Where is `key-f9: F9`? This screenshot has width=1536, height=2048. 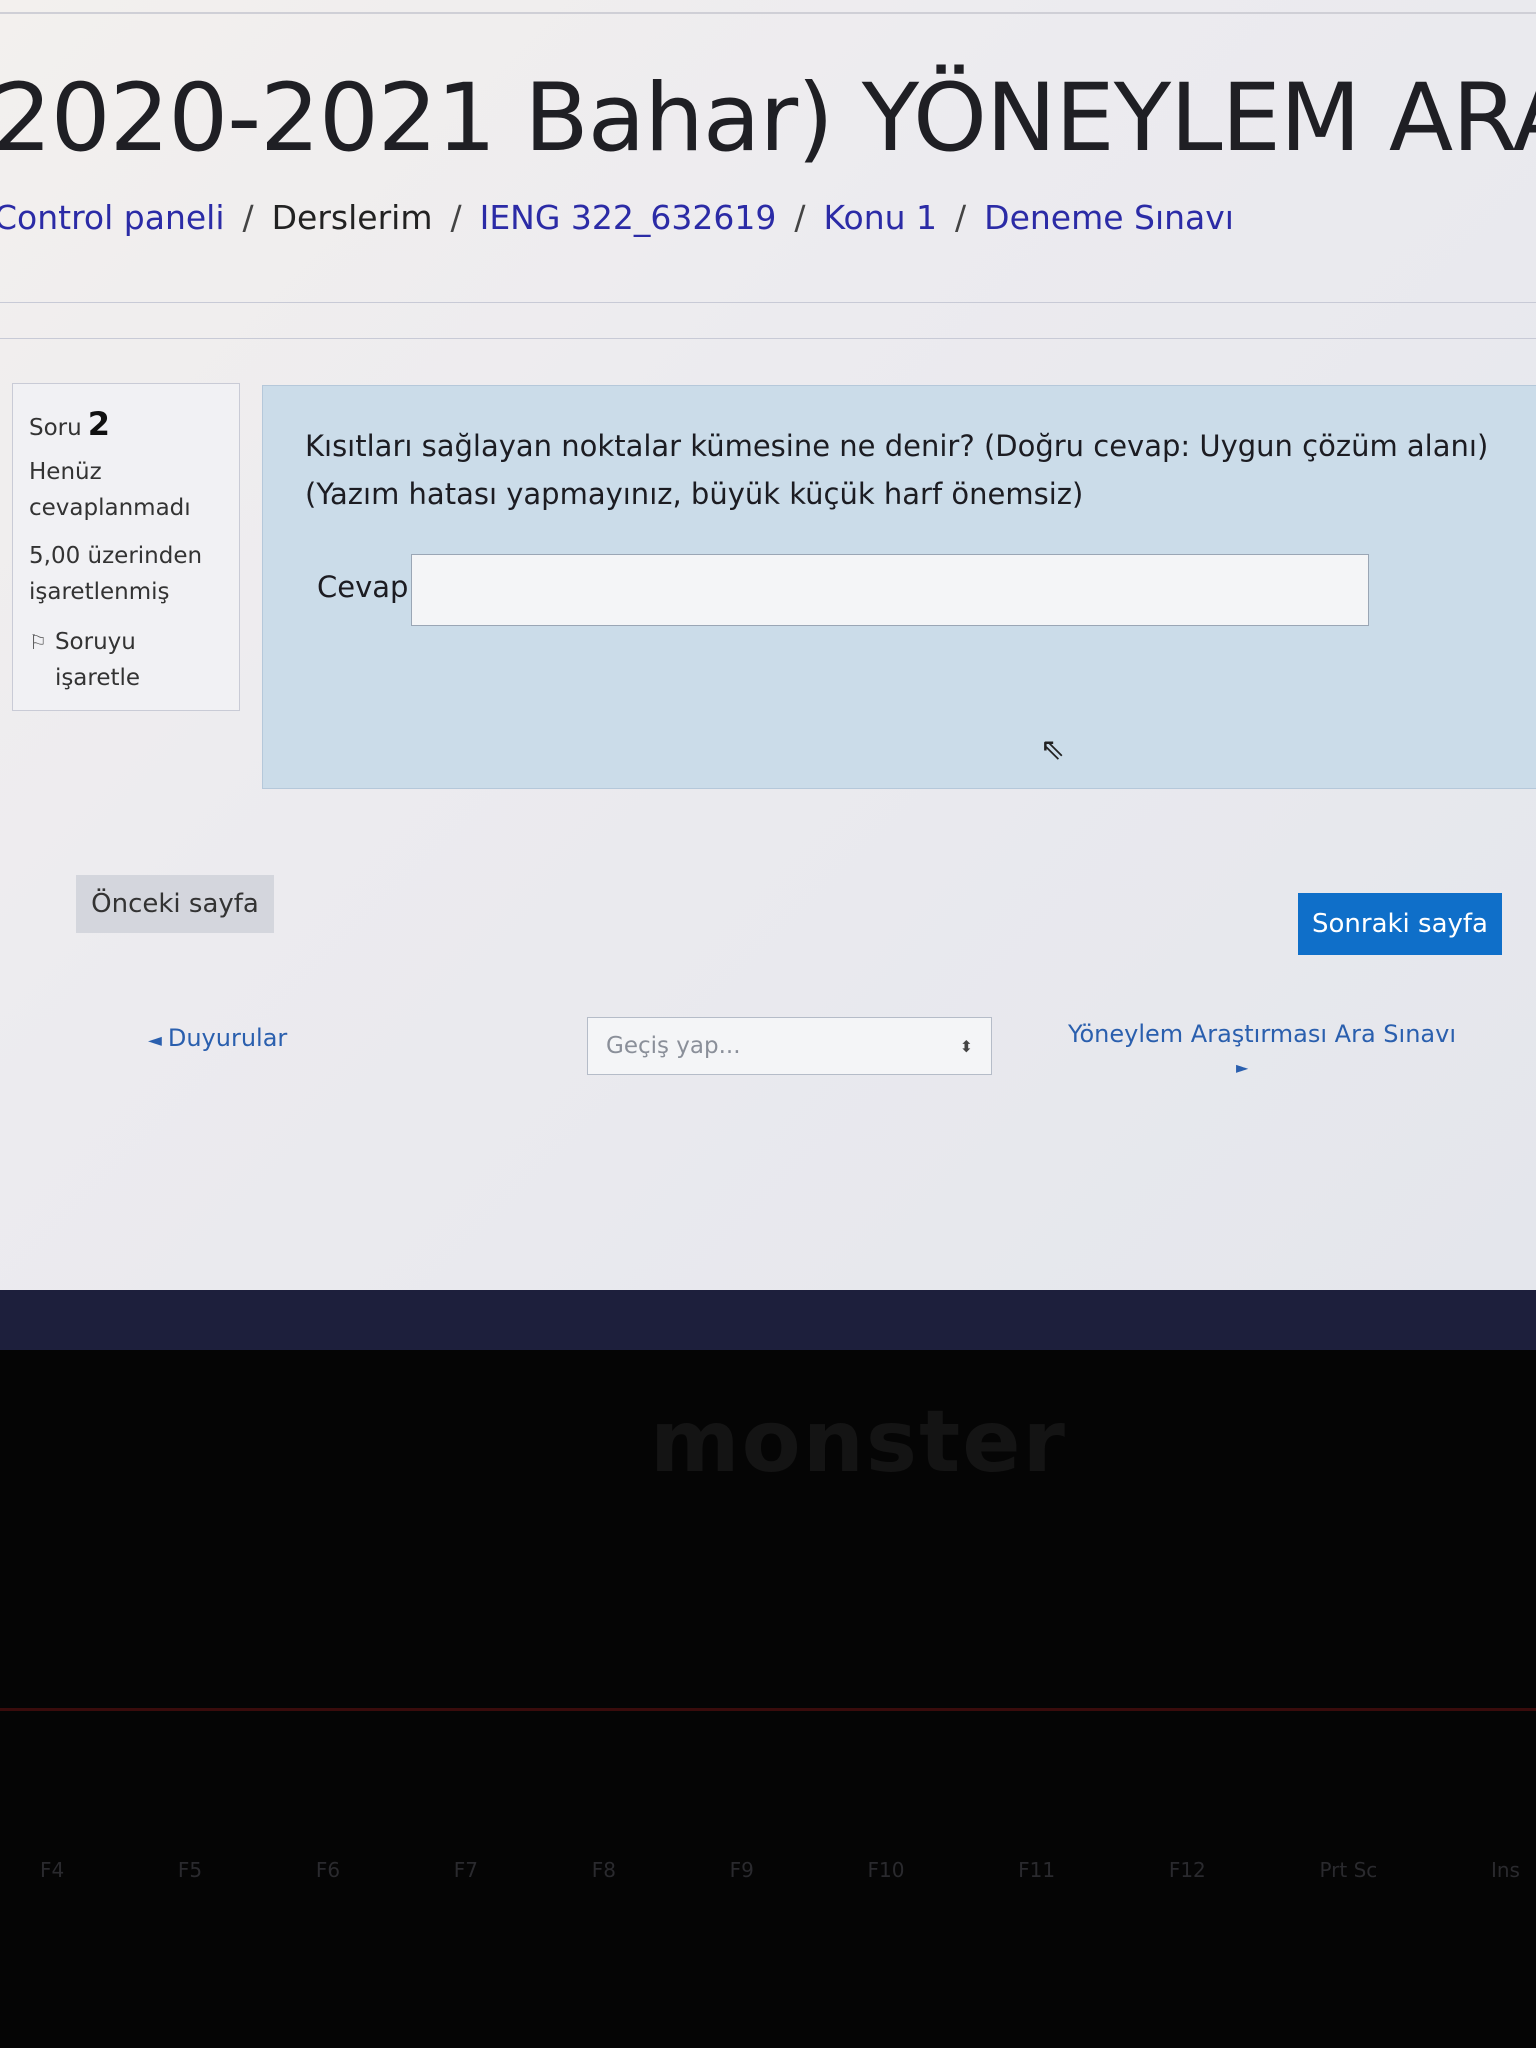
key-f9: F9 is located at coordinates (741, 1870).